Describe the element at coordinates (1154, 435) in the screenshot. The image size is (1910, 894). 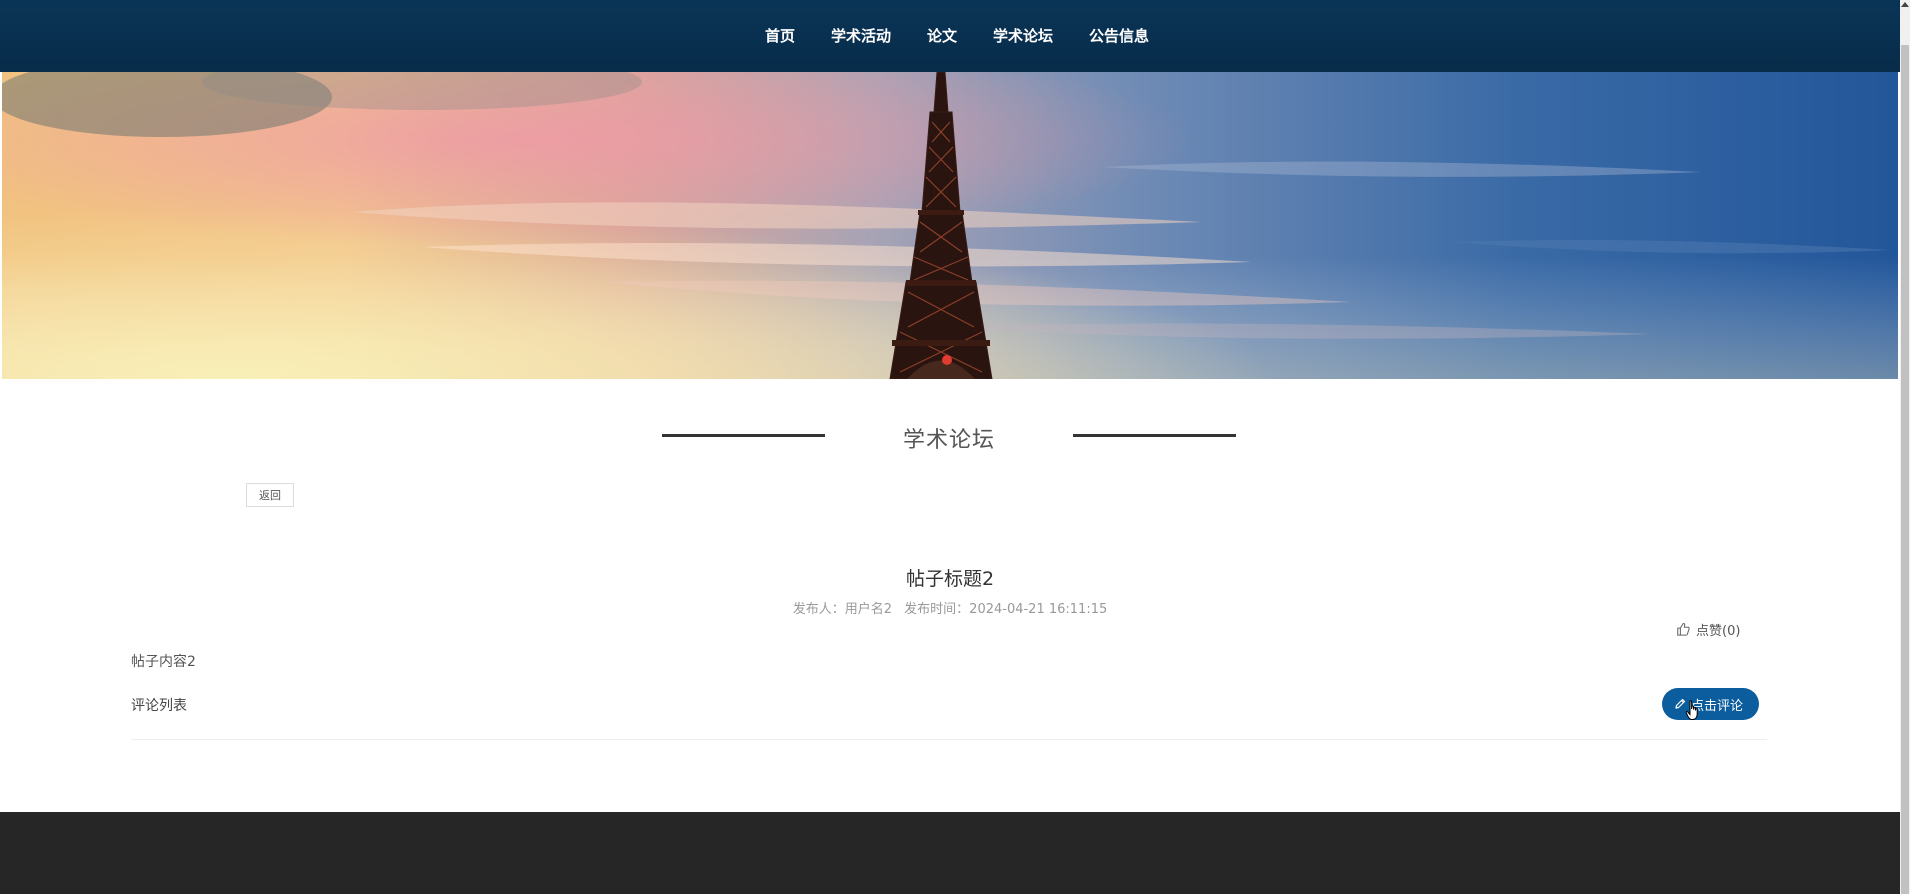
I see `title-decoration-line-right` at that location.